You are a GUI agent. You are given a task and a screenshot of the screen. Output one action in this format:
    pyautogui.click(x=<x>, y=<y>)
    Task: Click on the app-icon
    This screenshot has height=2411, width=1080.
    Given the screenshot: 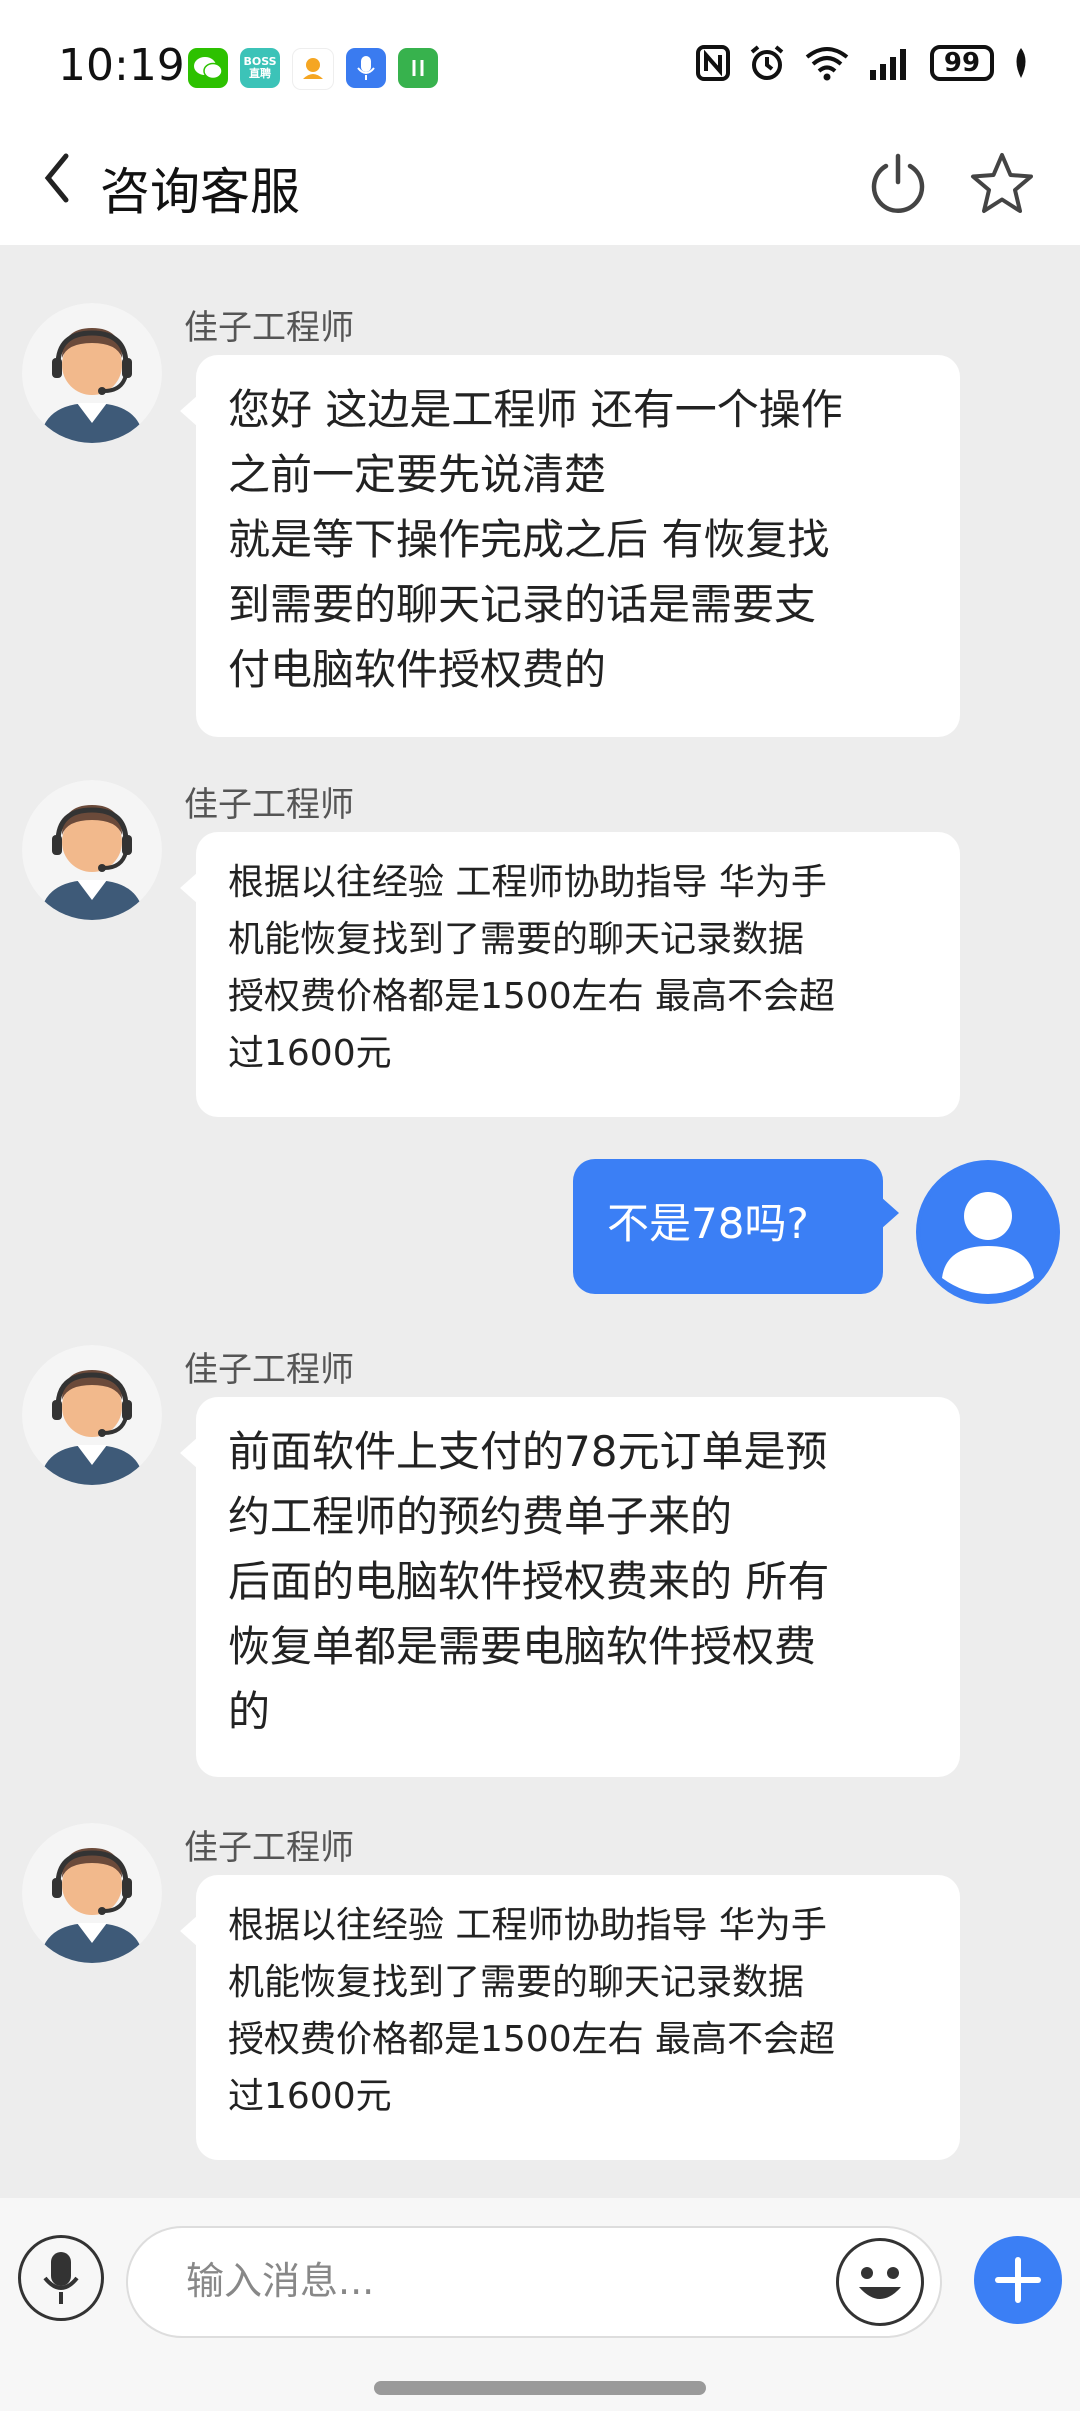 What is the action you would take?
    pyautogui.click(x=313, y=69)
    